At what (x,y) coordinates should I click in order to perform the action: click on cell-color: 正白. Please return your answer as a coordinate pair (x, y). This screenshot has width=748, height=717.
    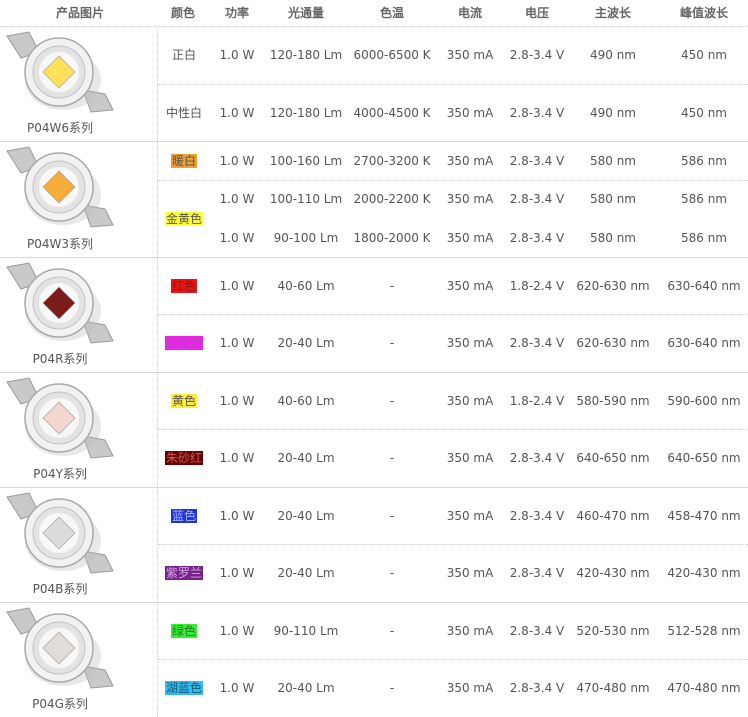
    Looking at the image, I should click on (184, 55).